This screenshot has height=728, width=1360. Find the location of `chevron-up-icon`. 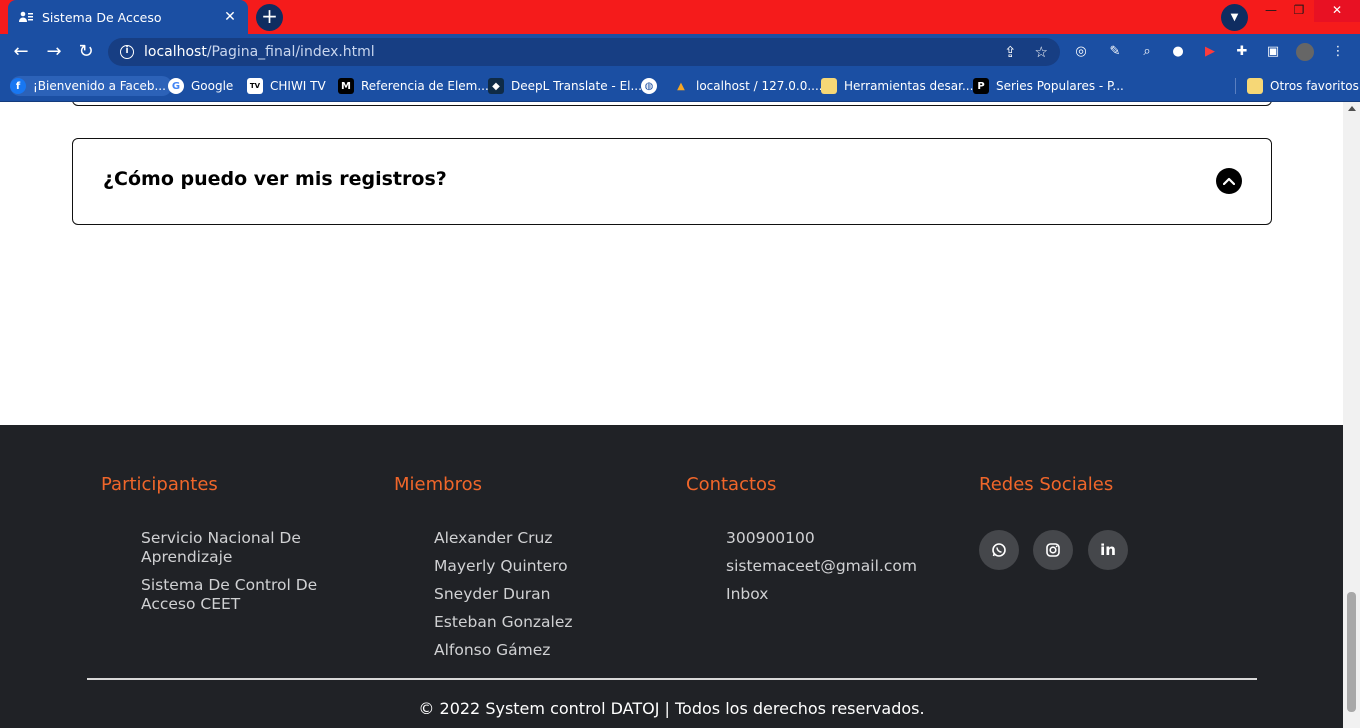

chevron-up-icon is located at coordinates (1229, 181).